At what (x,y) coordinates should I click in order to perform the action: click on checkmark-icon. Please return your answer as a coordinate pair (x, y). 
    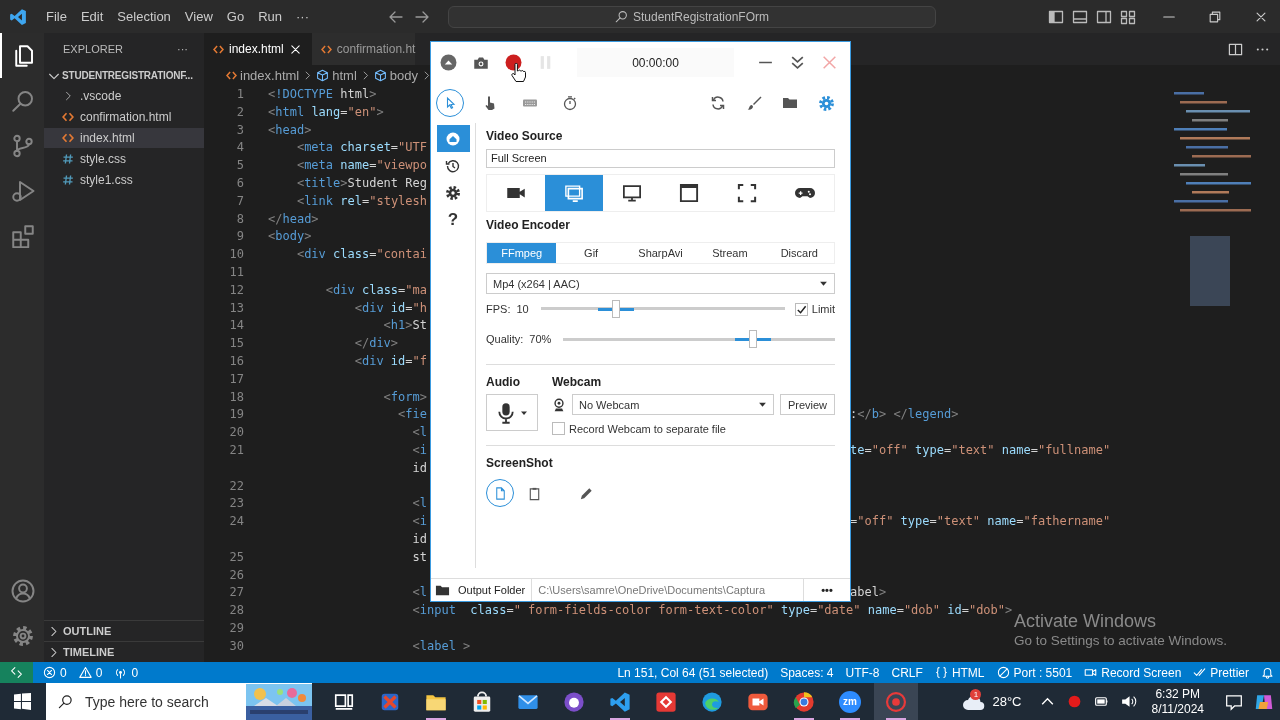
    Looking at the image, I should click on (801, 309).